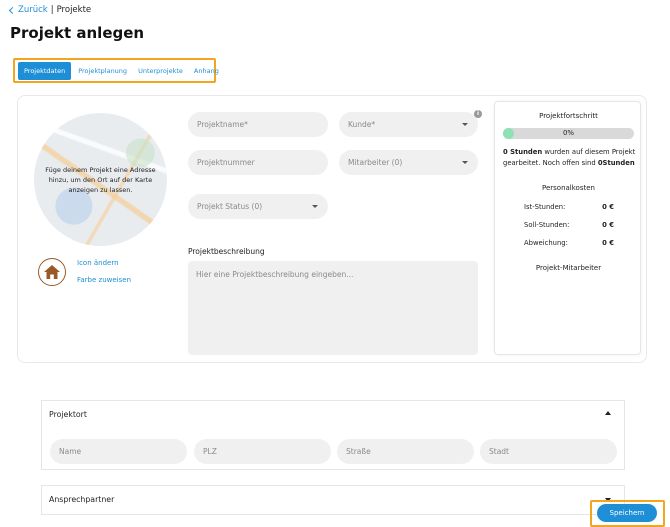  What do you see at coordinates (118, 451) in the screenshot?
I see `location-name-input: Name` at bounding box center [118, 451].